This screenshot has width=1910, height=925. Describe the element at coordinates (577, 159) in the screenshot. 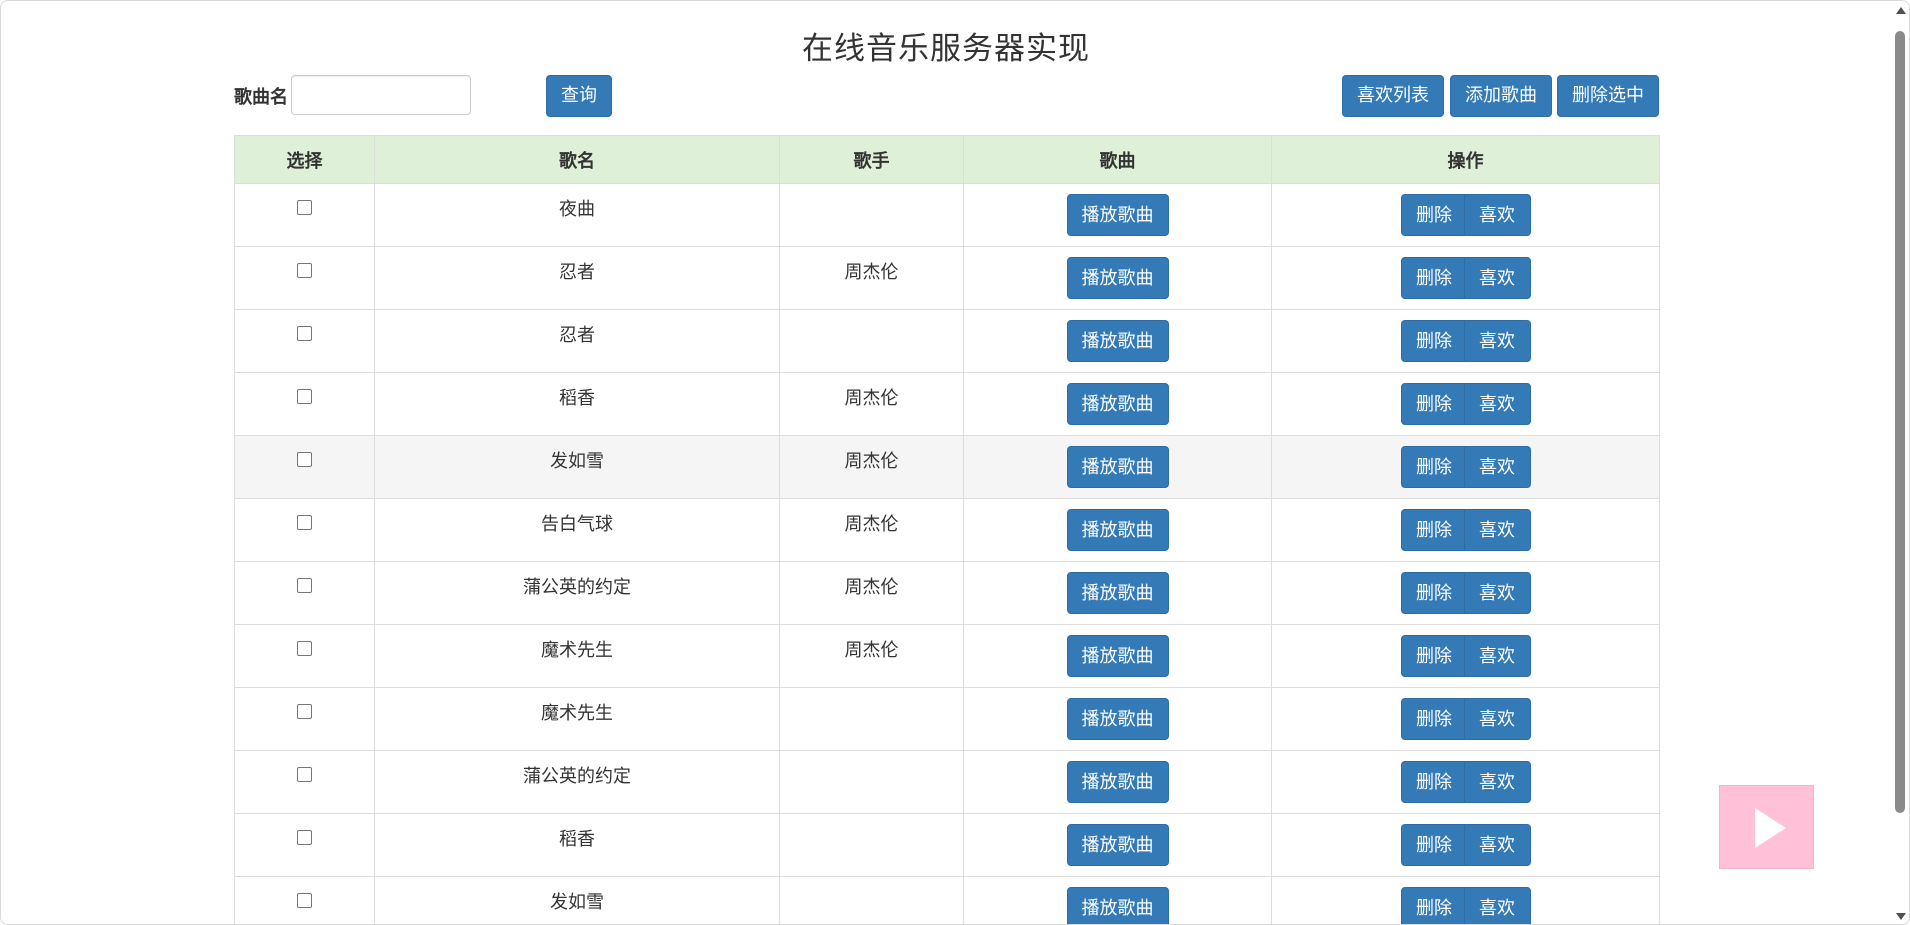

I see `column-header-title: 歌名` at that location.